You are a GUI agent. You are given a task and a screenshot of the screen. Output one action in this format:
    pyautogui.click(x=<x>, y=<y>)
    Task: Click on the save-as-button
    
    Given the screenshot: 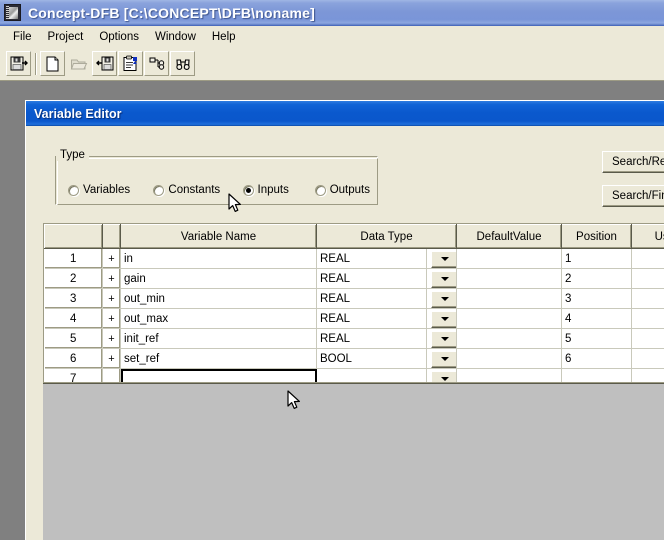 What is the action you would take?
    pyautogui.click(x=18, y=63)
    